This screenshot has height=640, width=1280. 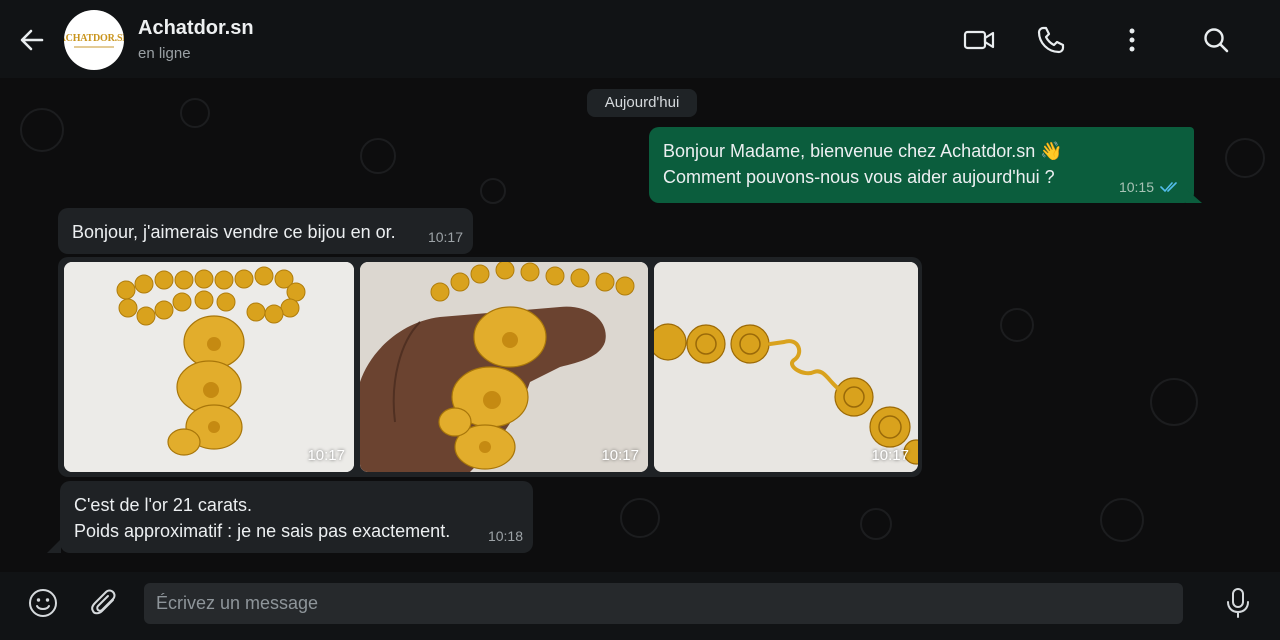 What do you see at coordinates (1168, 187) in the screenshot?
I see `double-check-read-icon` at bounding box center [1168, 187].